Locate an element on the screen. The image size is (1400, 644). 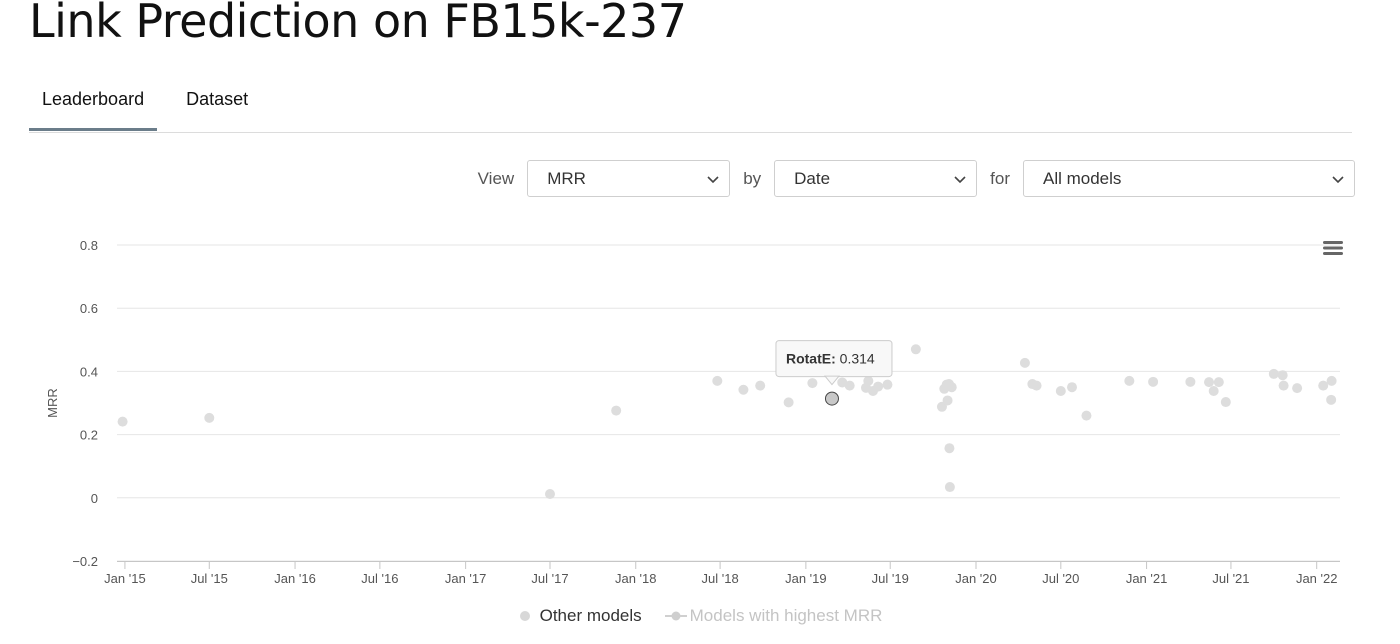
tooltip: RotatE: 0.314 is located at coordinates (834, 363).